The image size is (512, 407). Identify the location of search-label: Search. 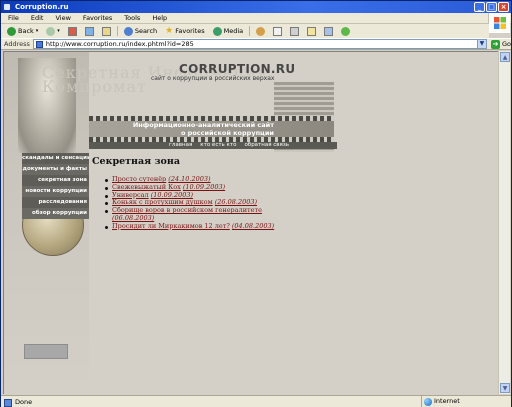
(146, 31).